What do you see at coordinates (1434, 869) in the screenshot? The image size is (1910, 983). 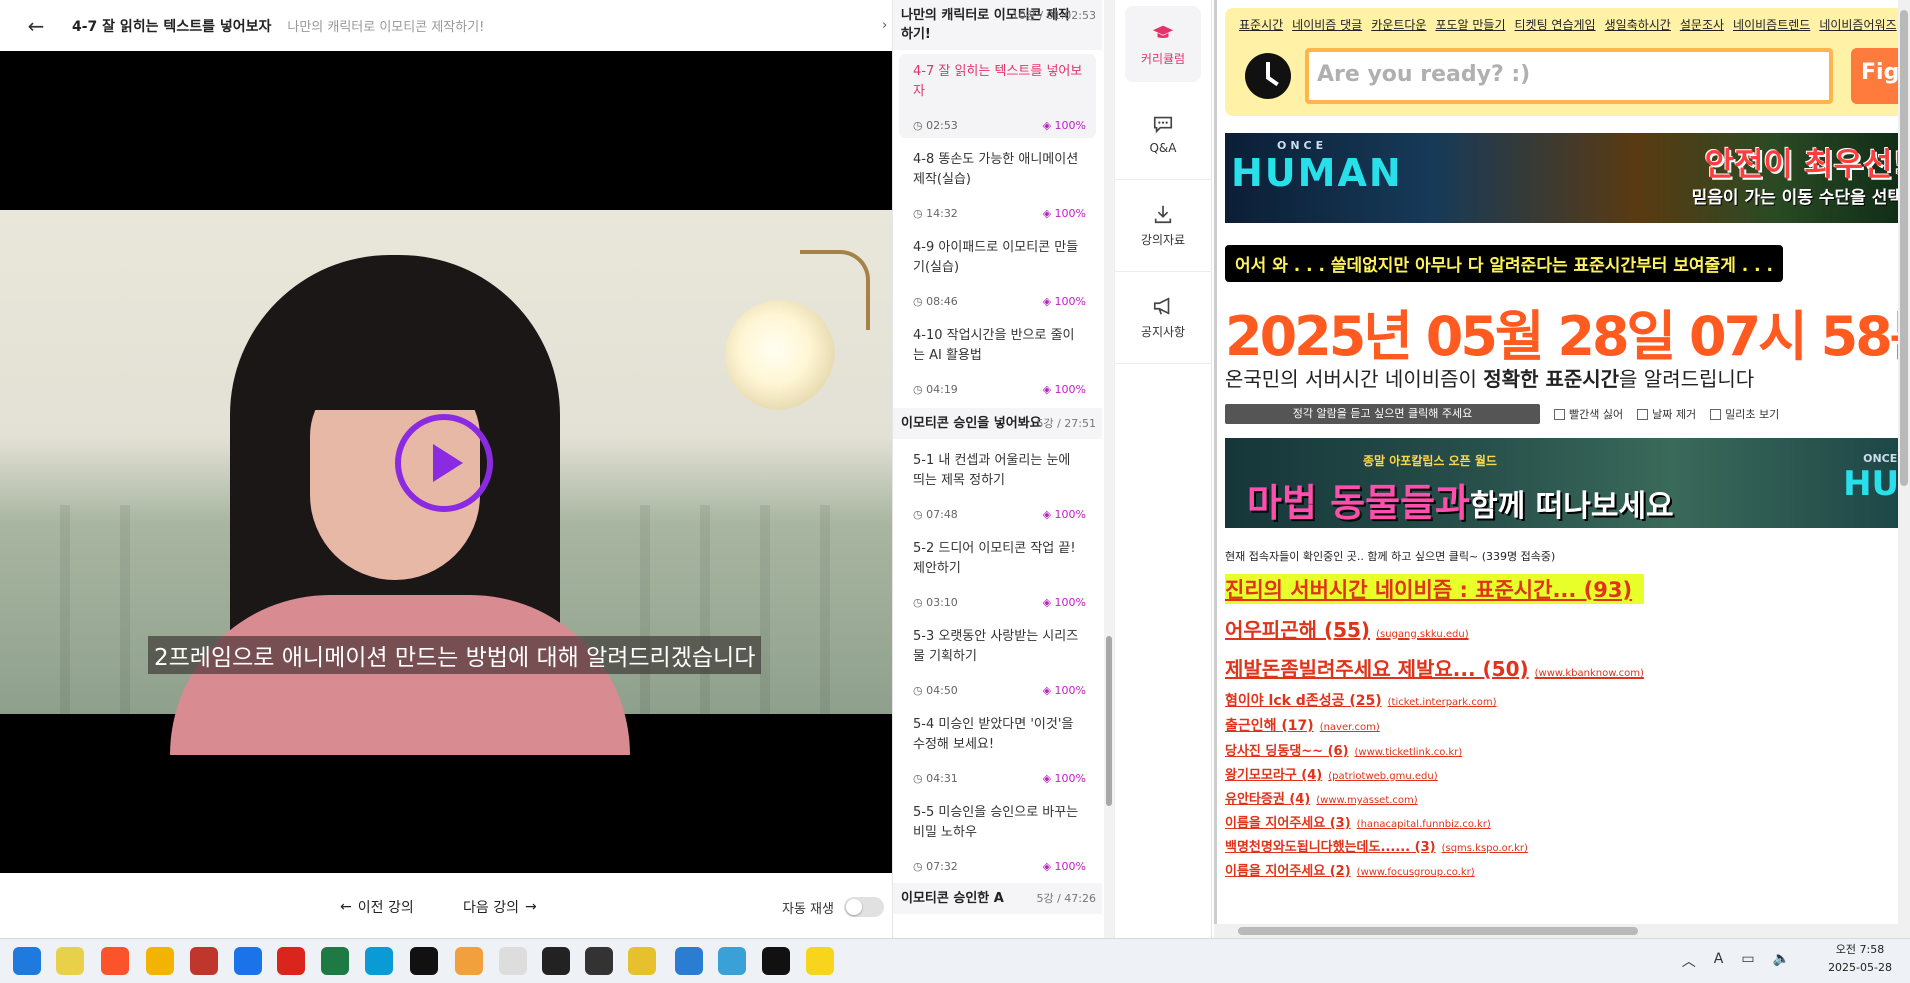 I see `visited-site-link: 이름을 지어주세요 (2) (www.focusgroup.co.kr)` at bounding box center [1434, 869].